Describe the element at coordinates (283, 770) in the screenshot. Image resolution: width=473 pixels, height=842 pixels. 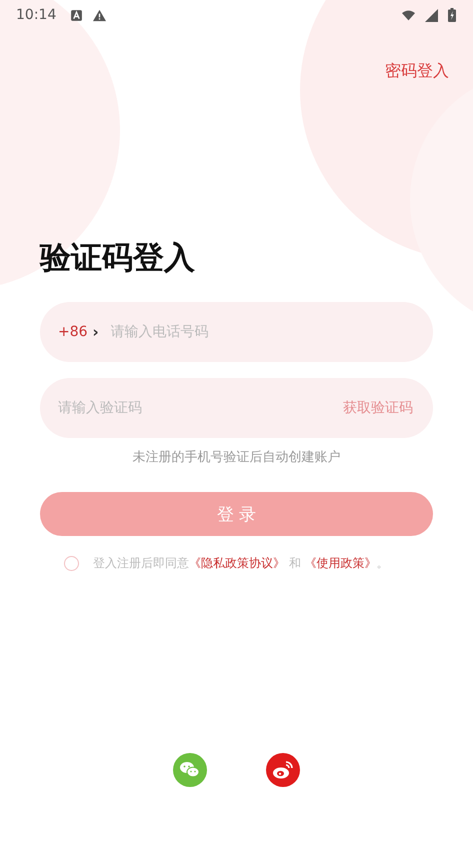
I see `weibo-icon` at that location.